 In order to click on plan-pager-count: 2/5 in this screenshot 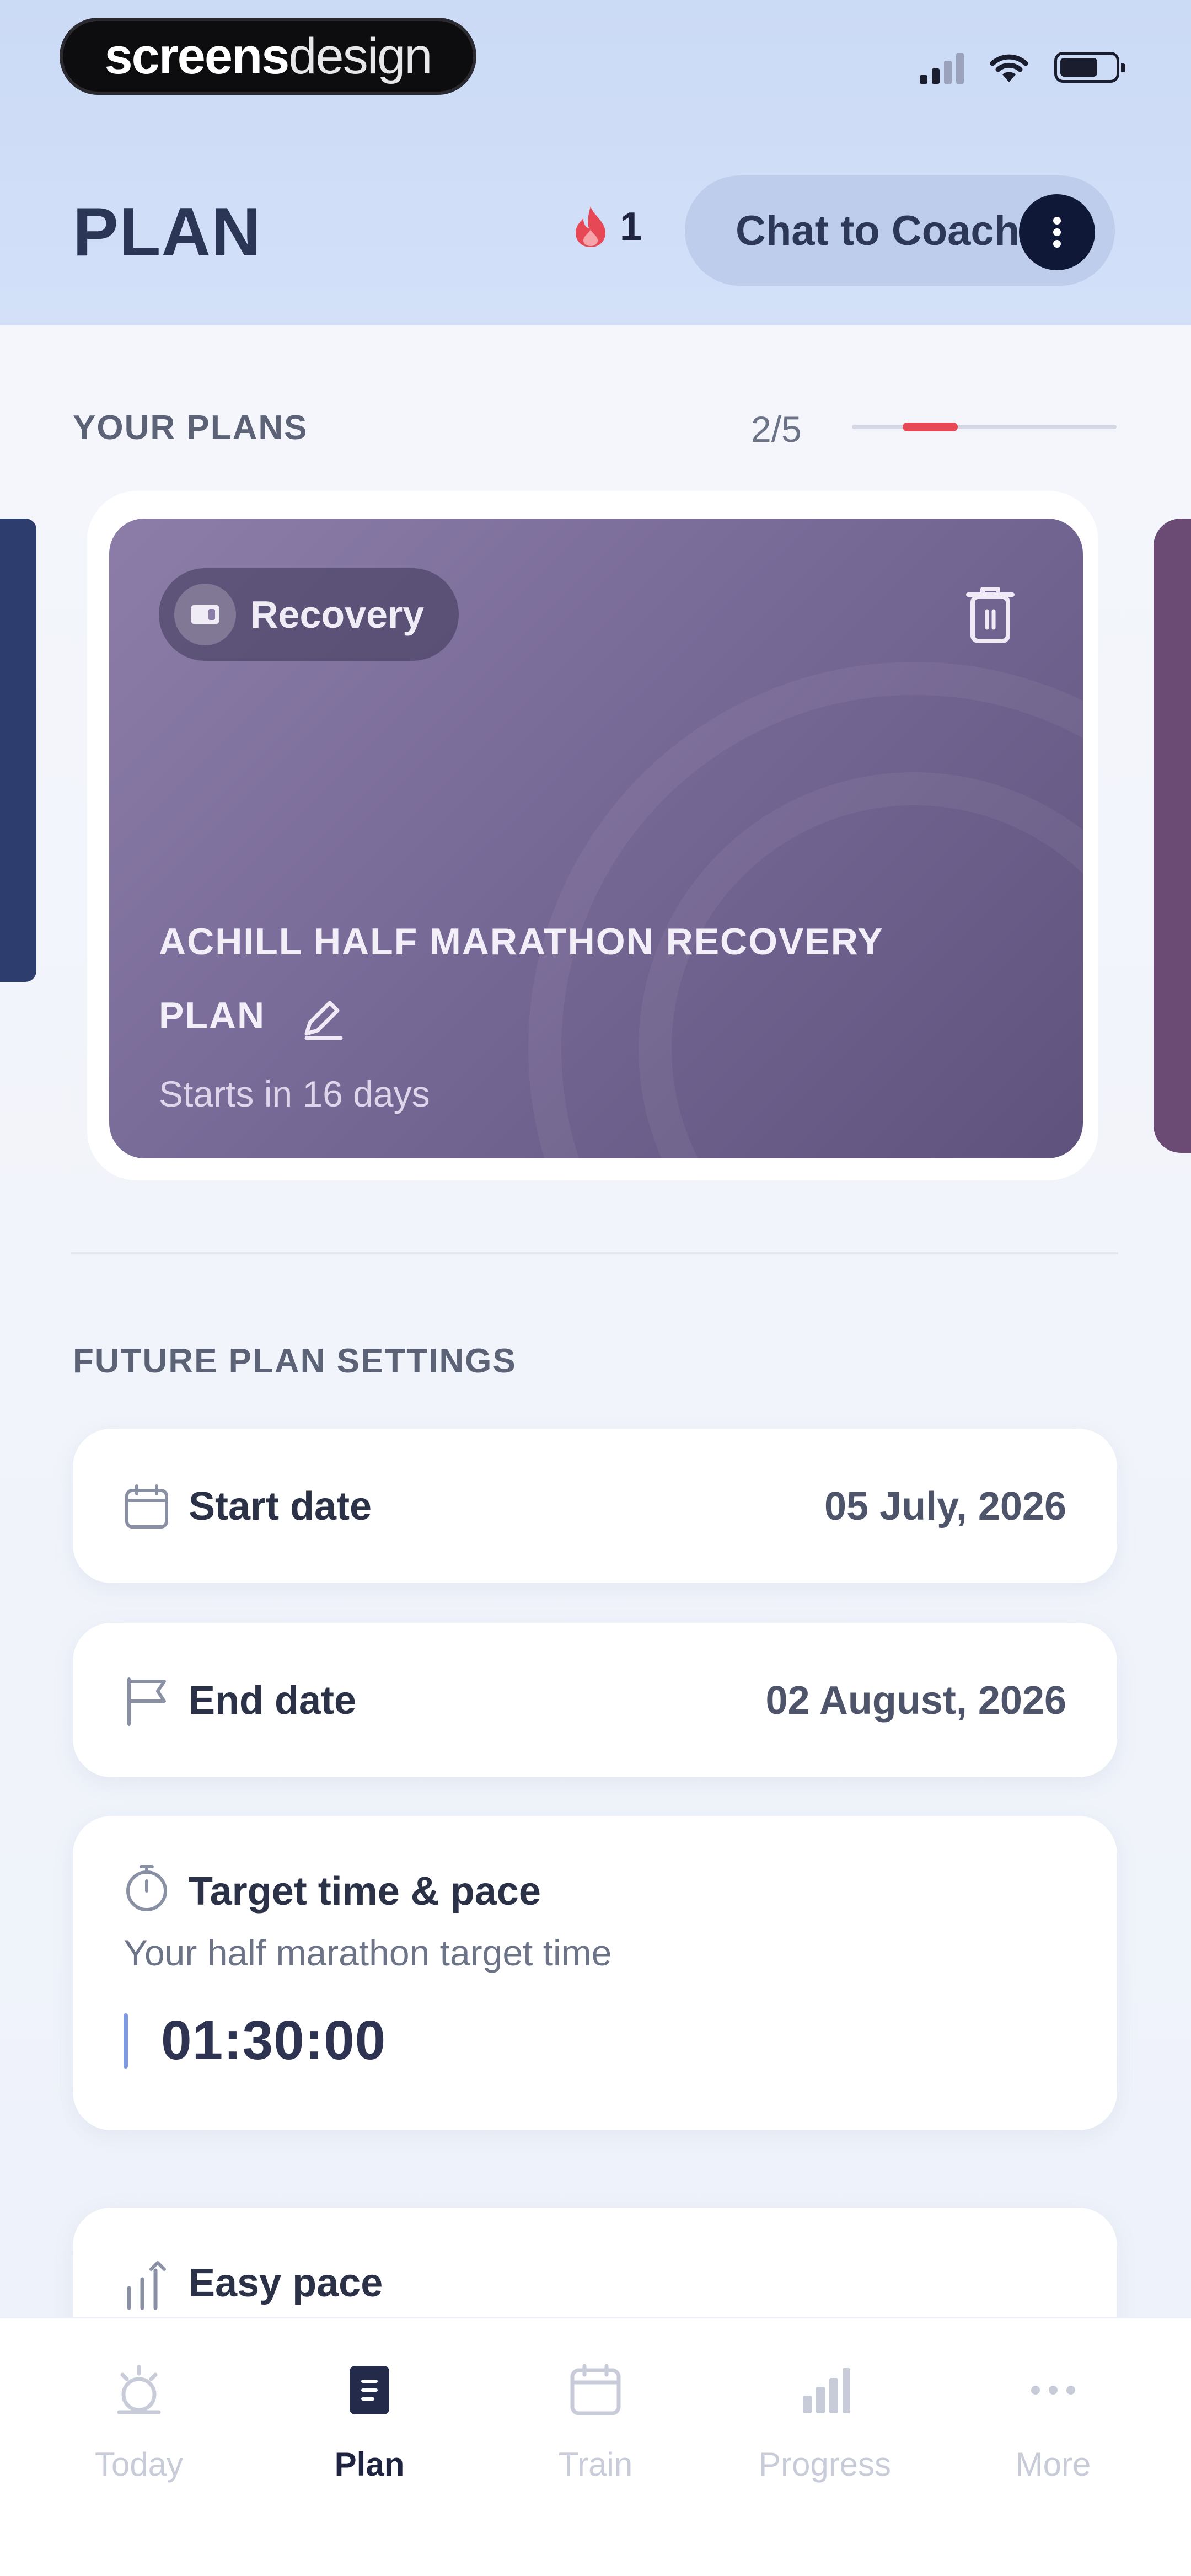, I will do `click(776, 429)`.